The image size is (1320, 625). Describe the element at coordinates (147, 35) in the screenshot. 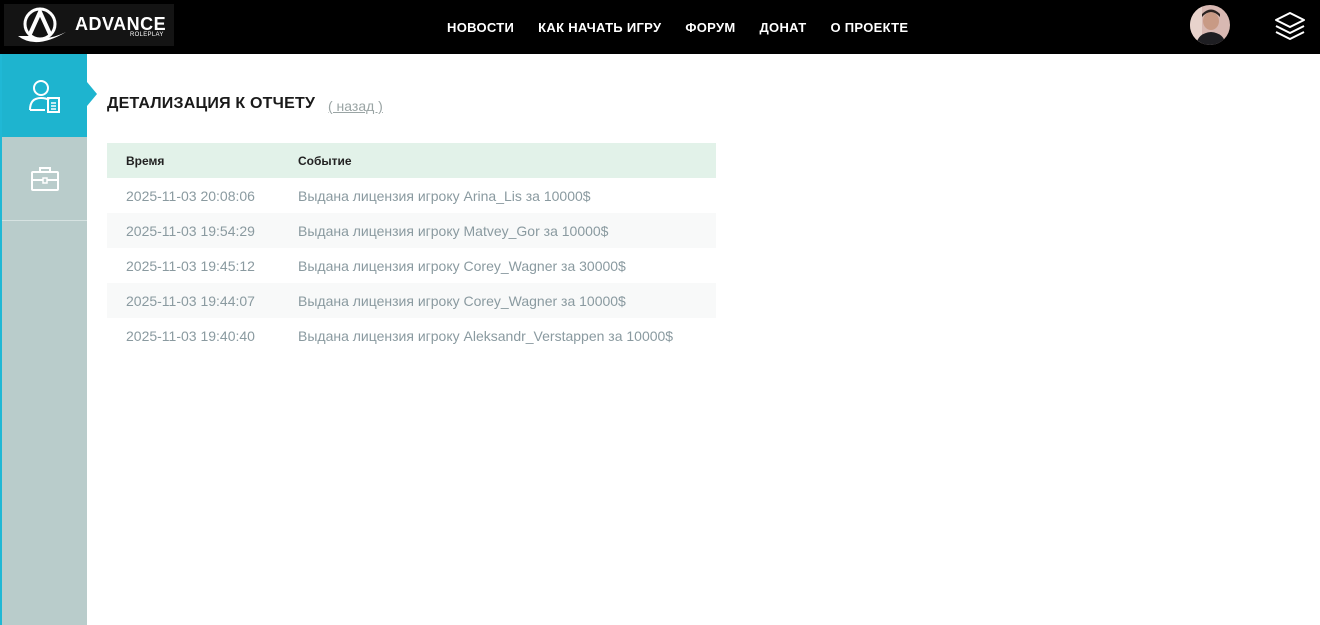

I see `logo-subtext: ROLEPLAY` at that location.